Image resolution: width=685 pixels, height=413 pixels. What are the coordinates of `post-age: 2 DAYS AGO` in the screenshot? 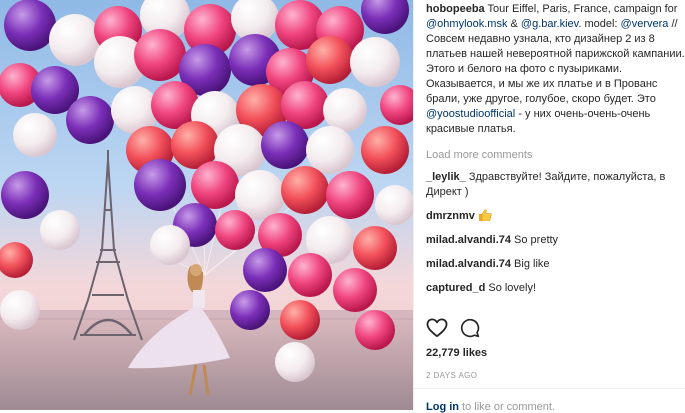 It's located at (452, 375).